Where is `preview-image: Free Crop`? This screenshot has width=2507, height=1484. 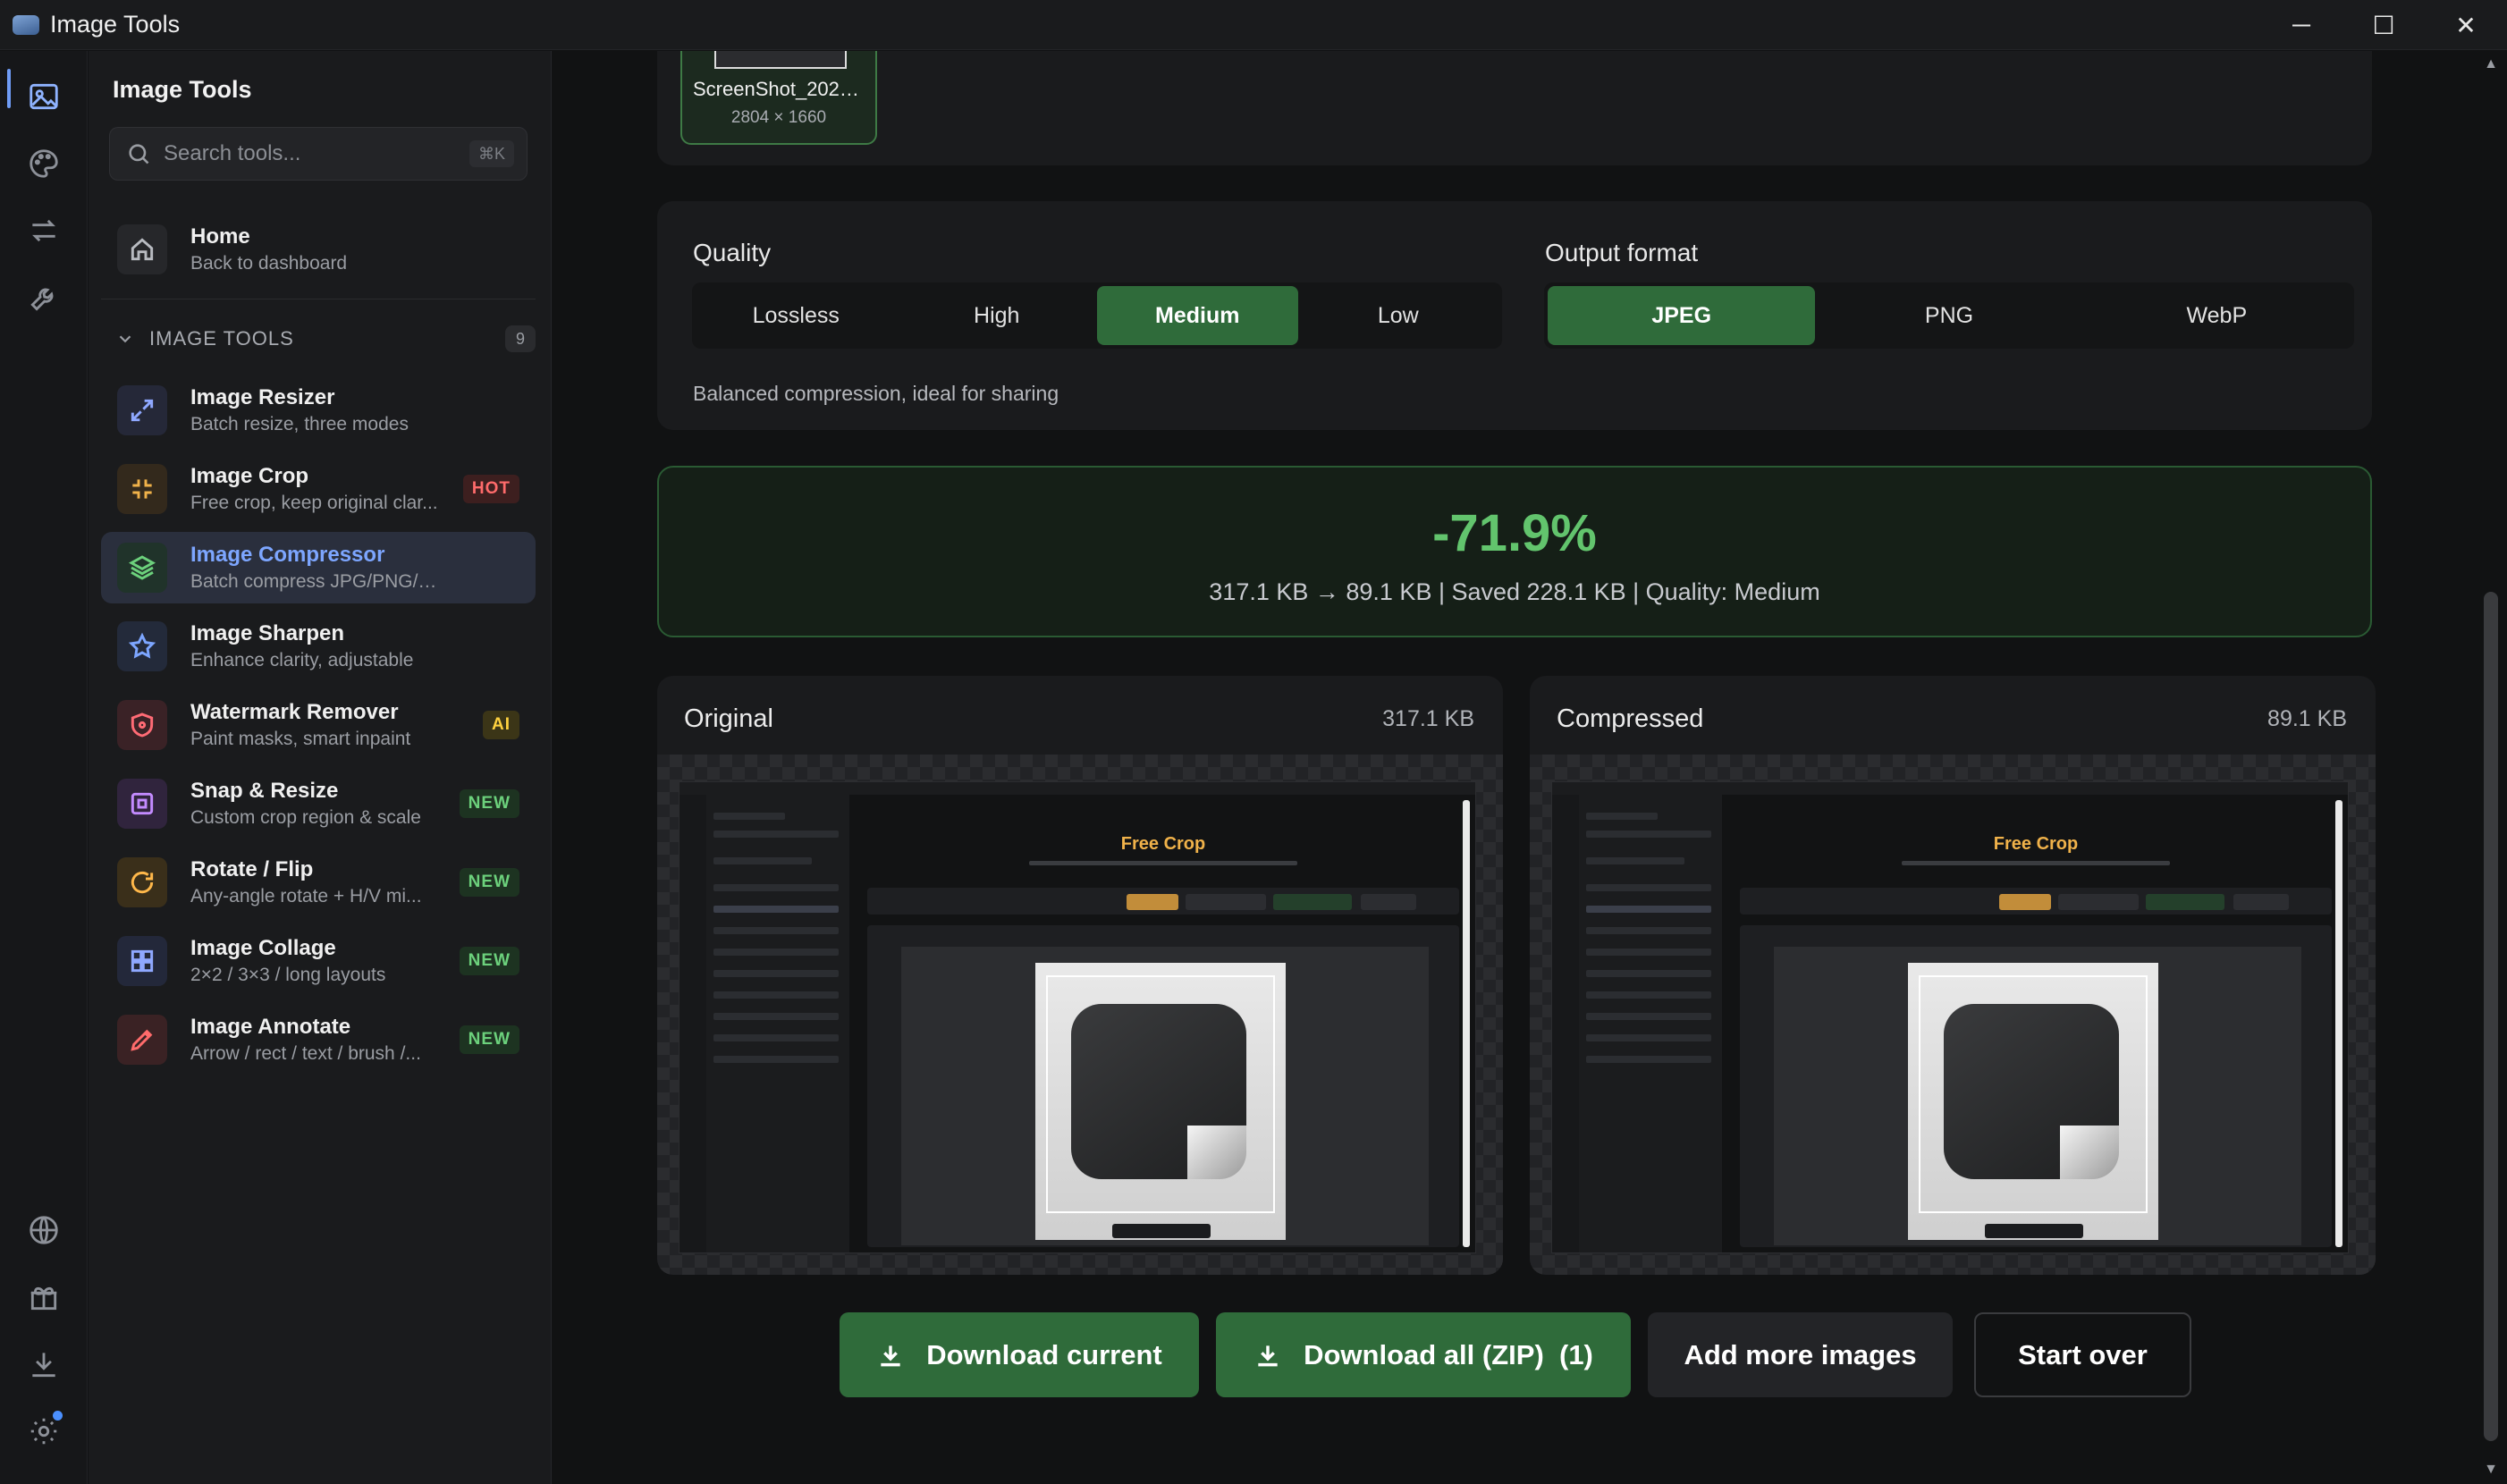
preview-image: Free Crop is located at coordinates (1077, 1017).